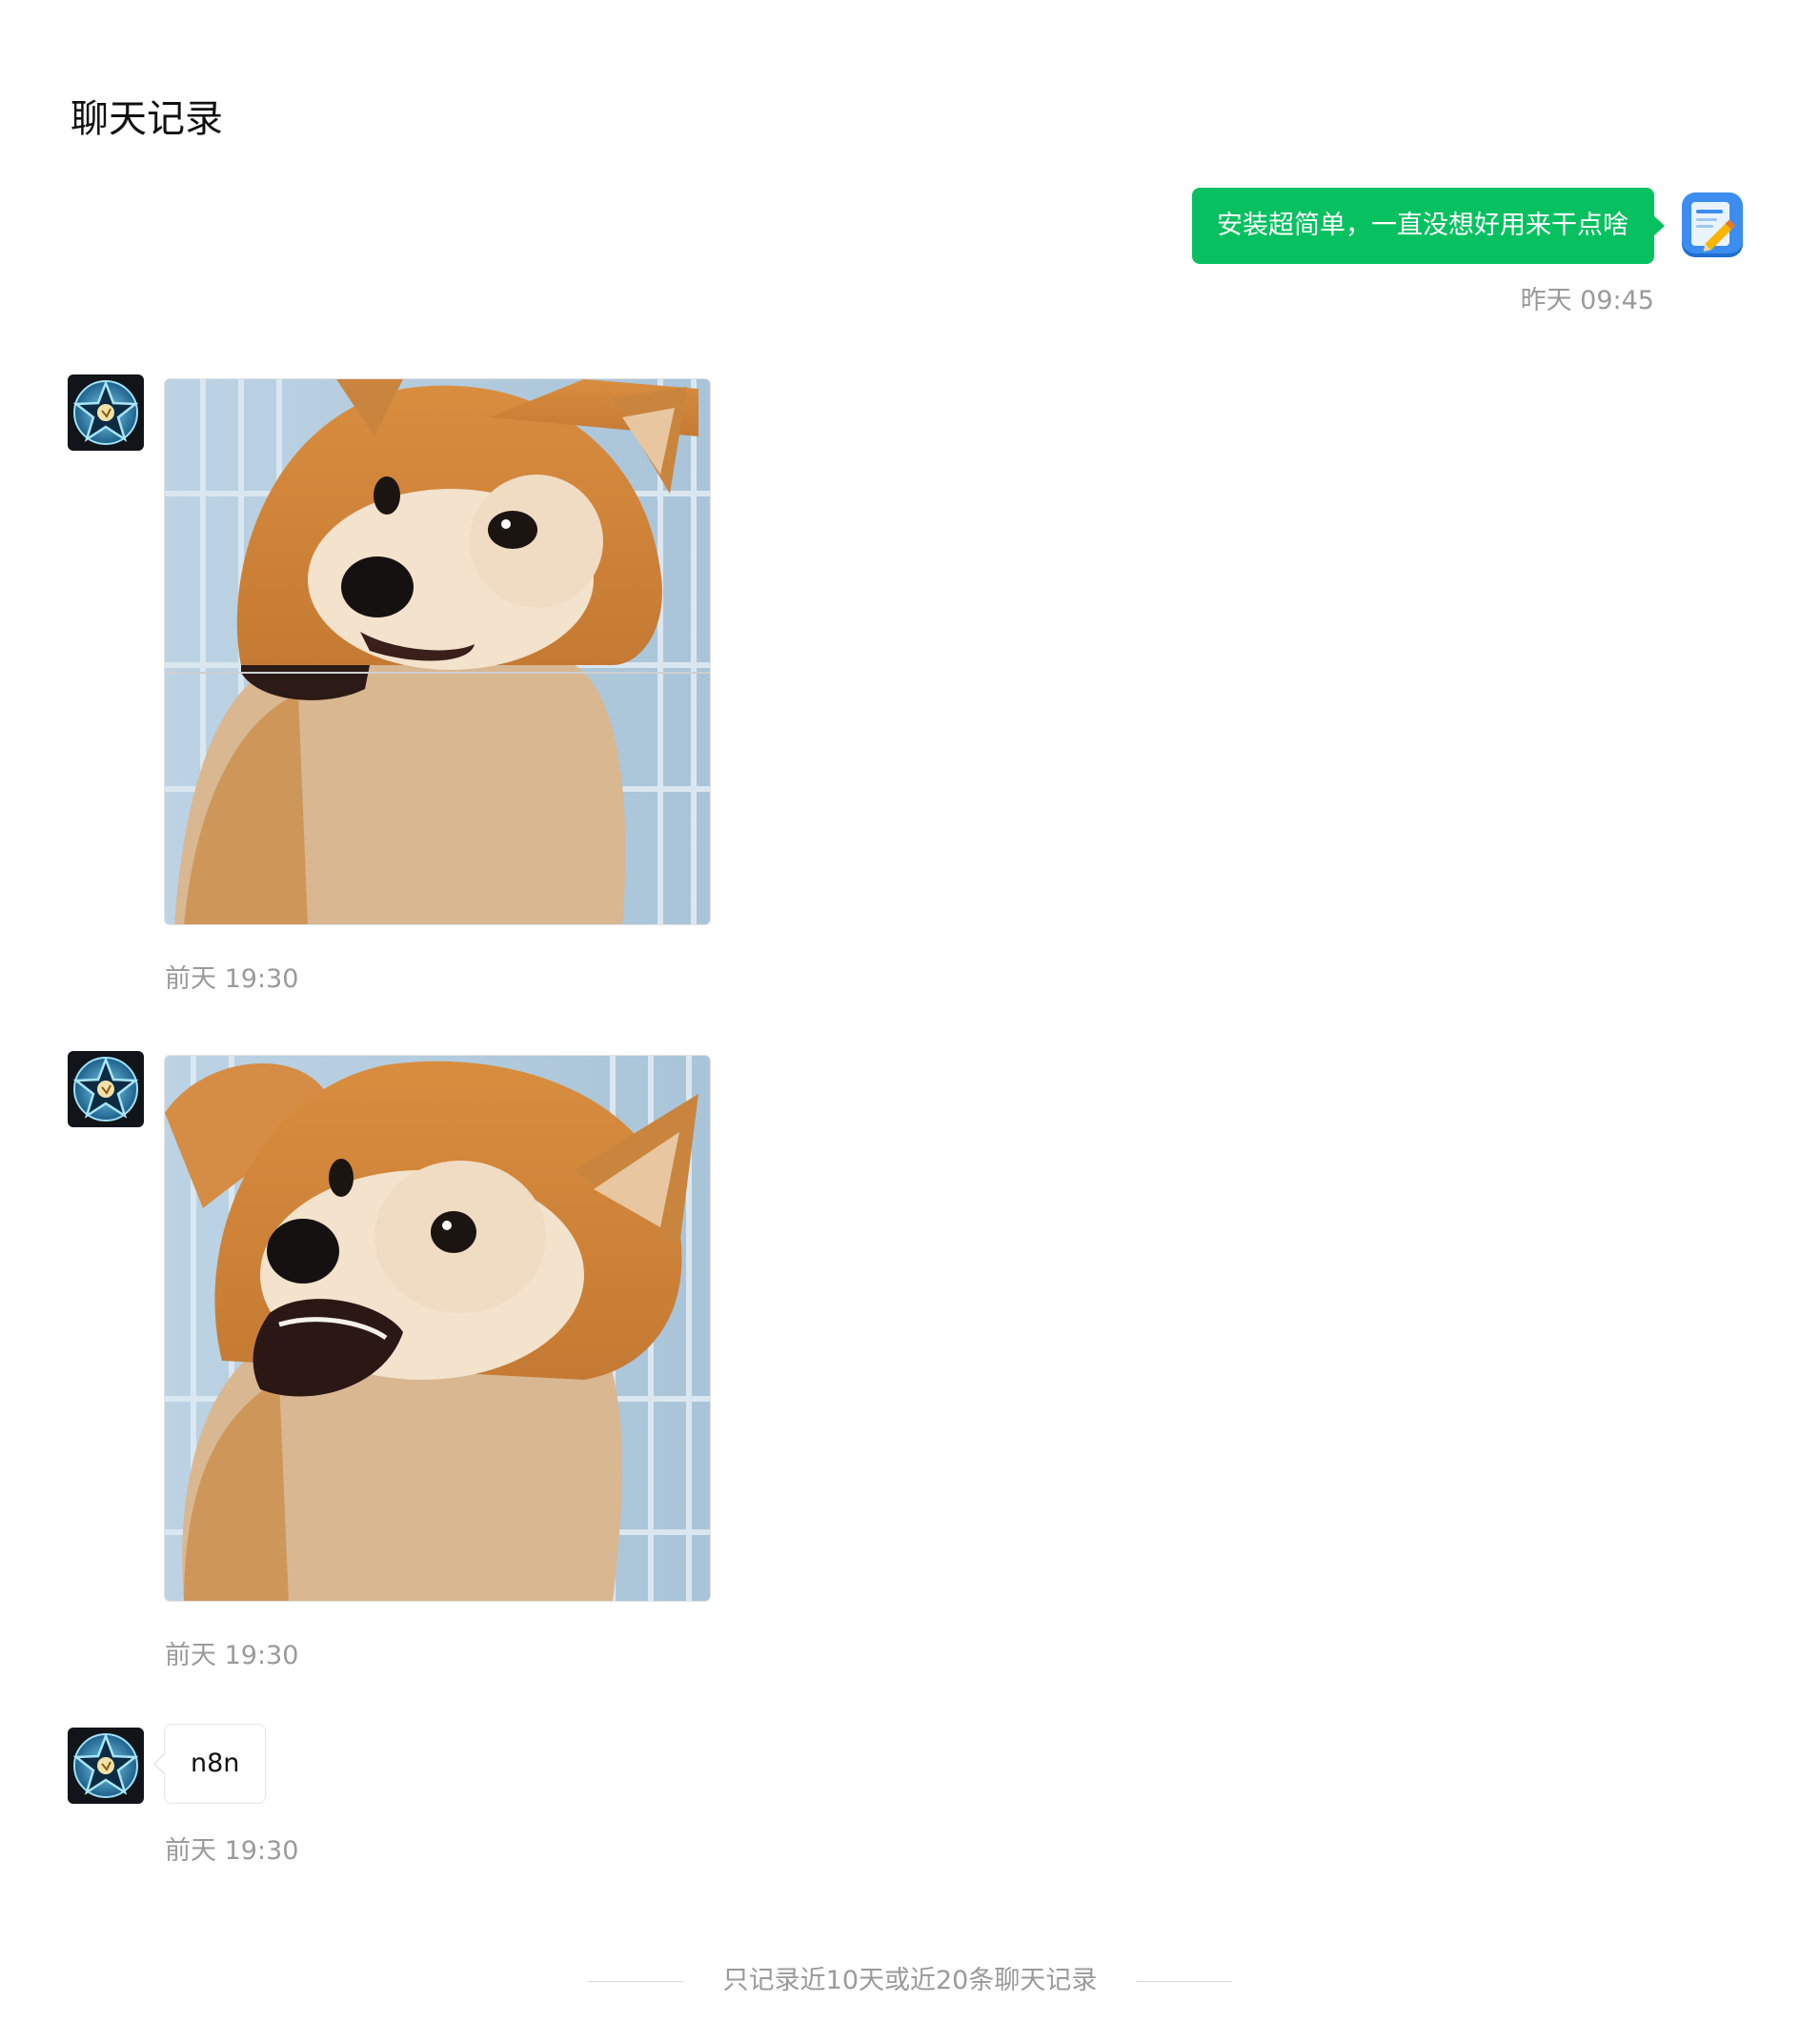 The image size is (1820, 2022). I want to click on incoming-message-bubble: n8n, so click(210, 1764).